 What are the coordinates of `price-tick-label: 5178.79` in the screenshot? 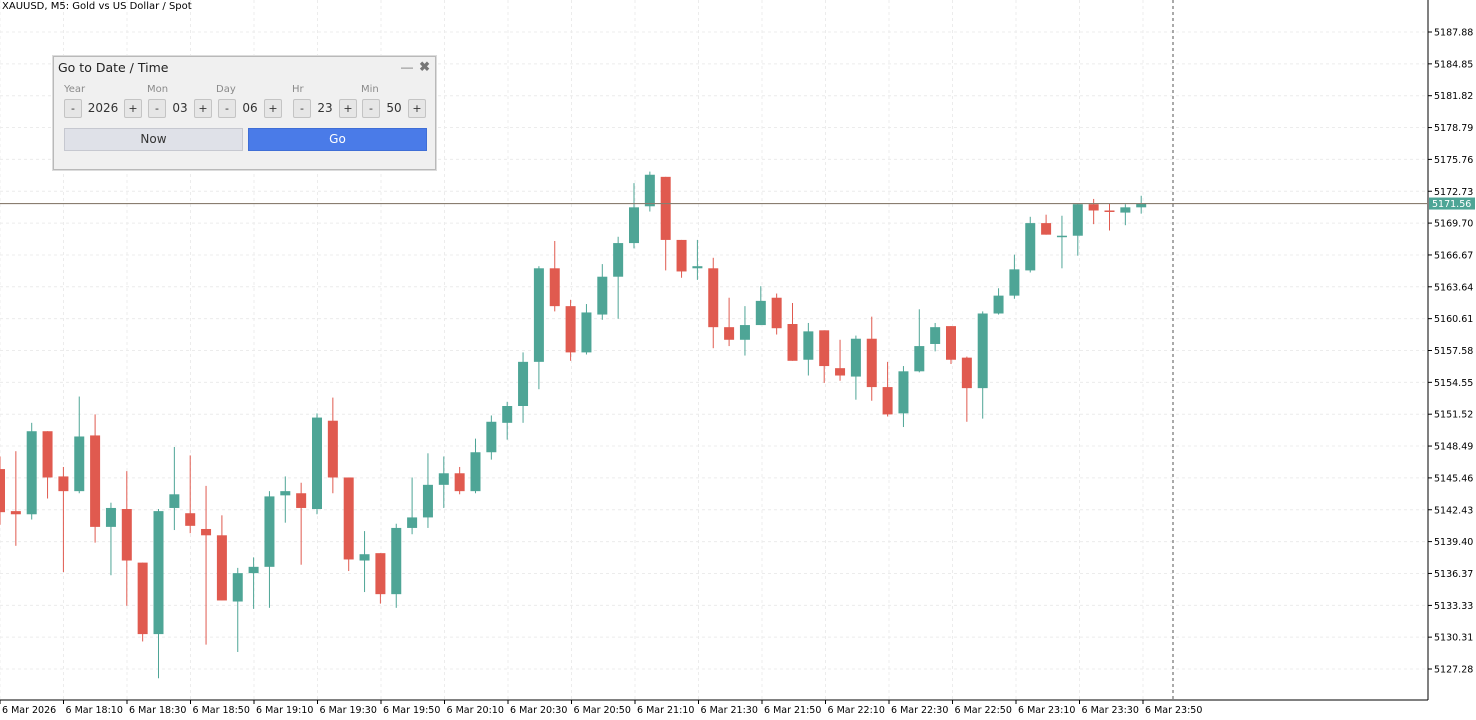 It's located at (1453, 128).